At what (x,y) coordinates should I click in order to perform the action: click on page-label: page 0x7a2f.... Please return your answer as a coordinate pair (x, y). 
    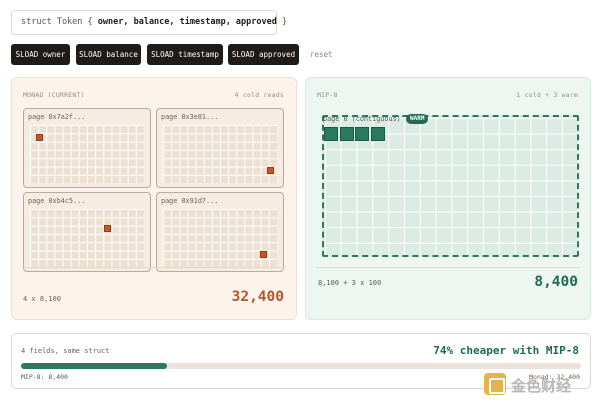
    Looking at the image, I should click on (57, 117).